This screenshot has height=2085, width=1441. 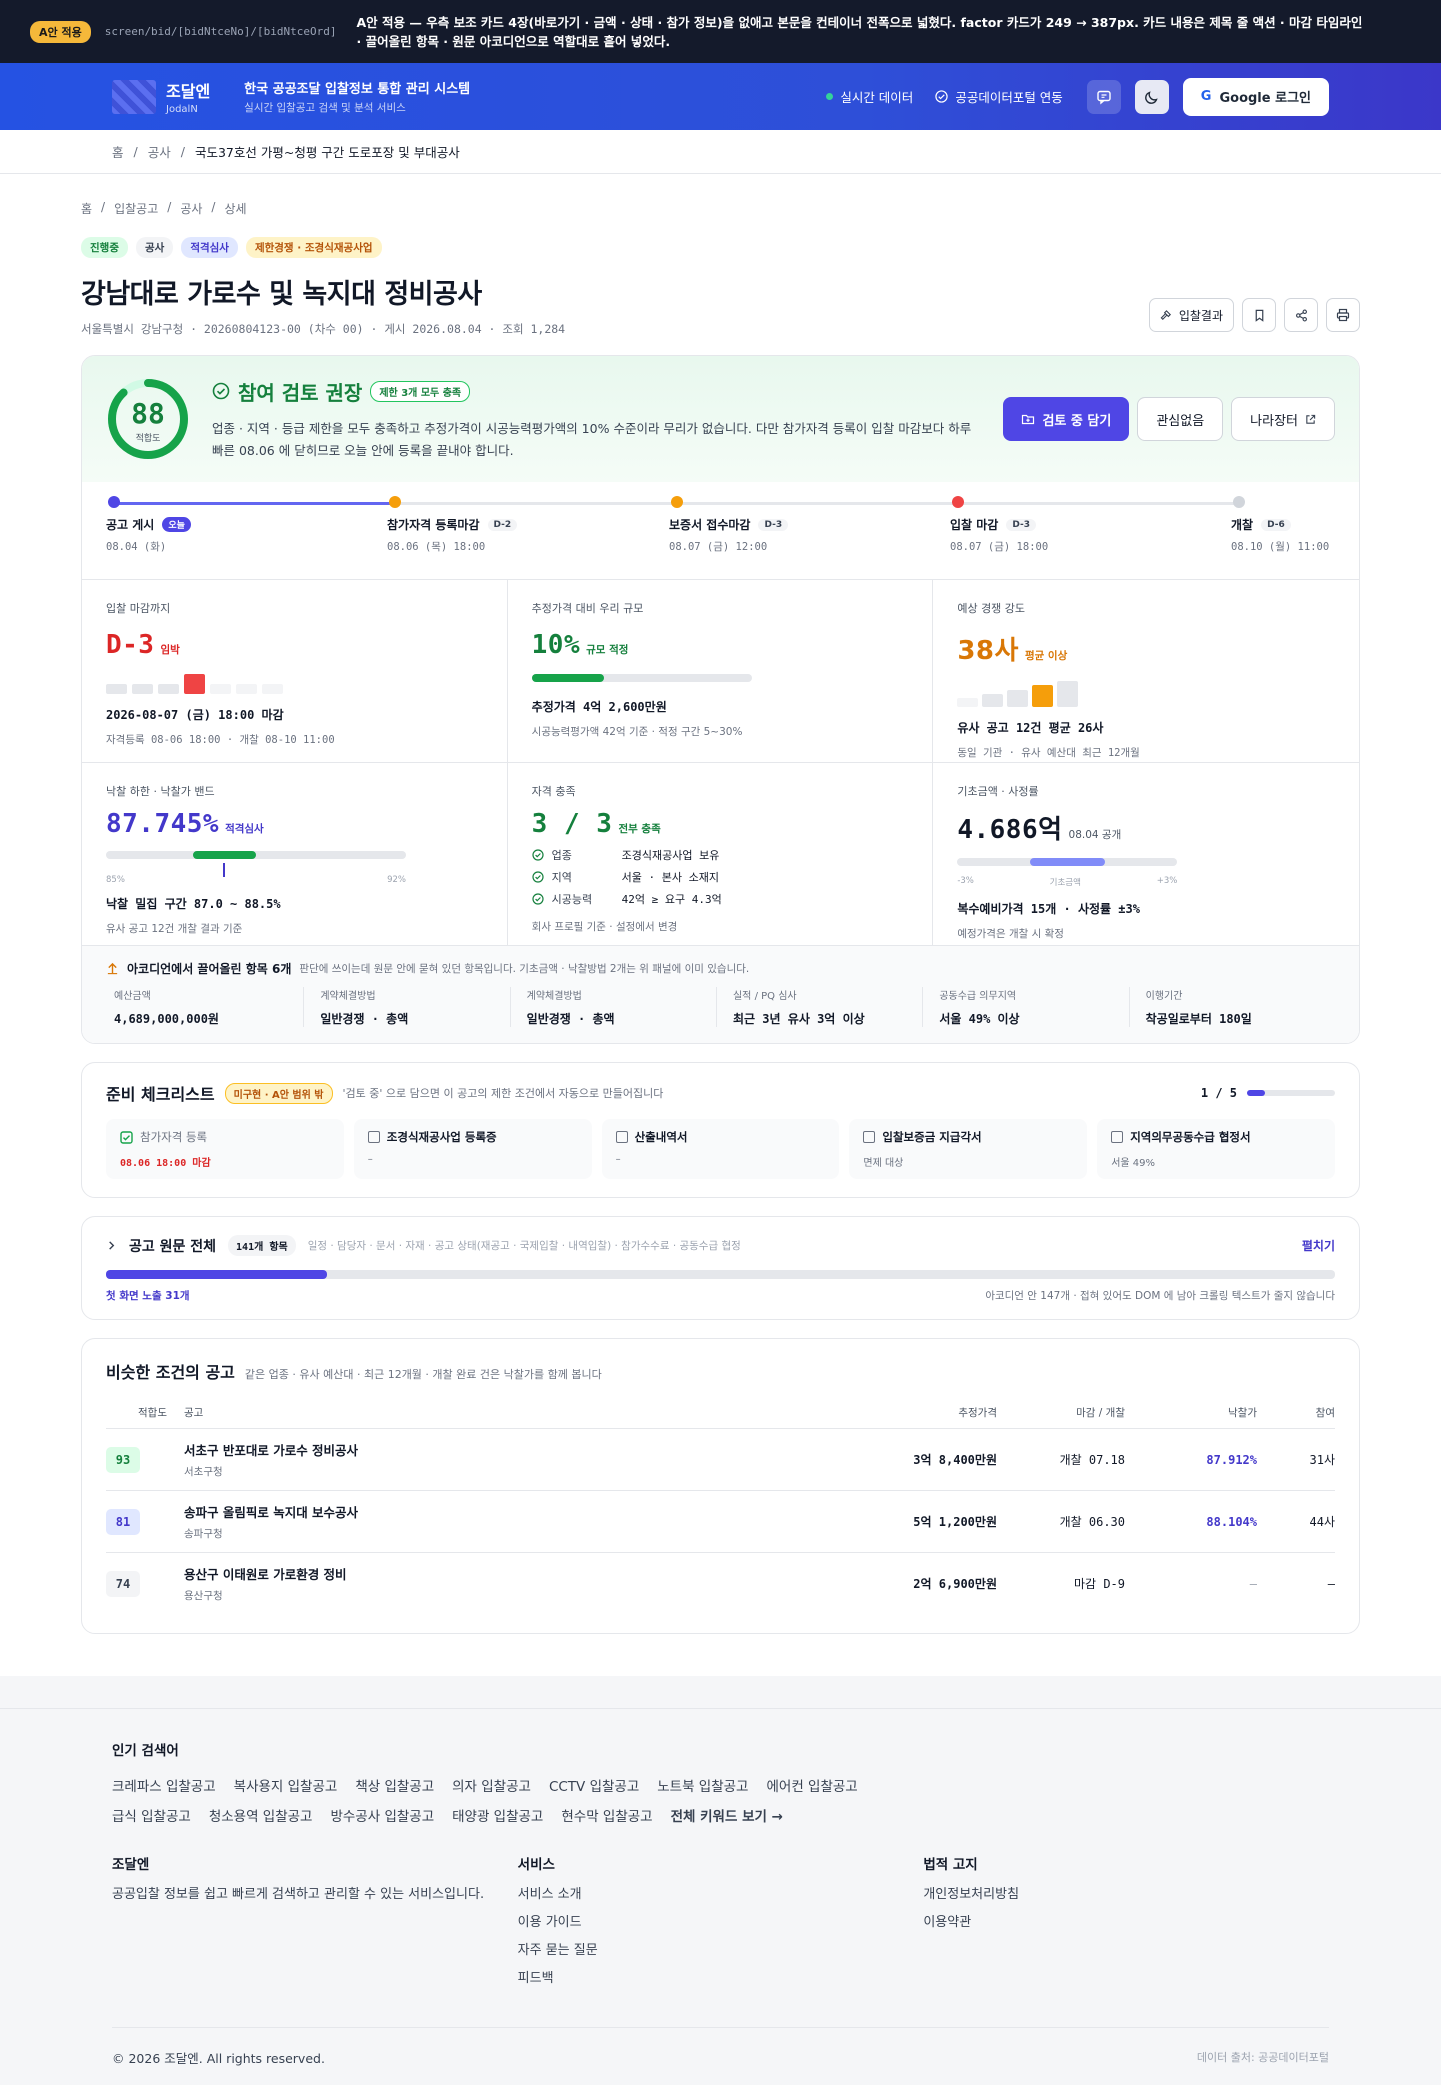 I want to click on metric-detail: 유사 공고 12건 평균 26사, so click(x=1030, y=728).